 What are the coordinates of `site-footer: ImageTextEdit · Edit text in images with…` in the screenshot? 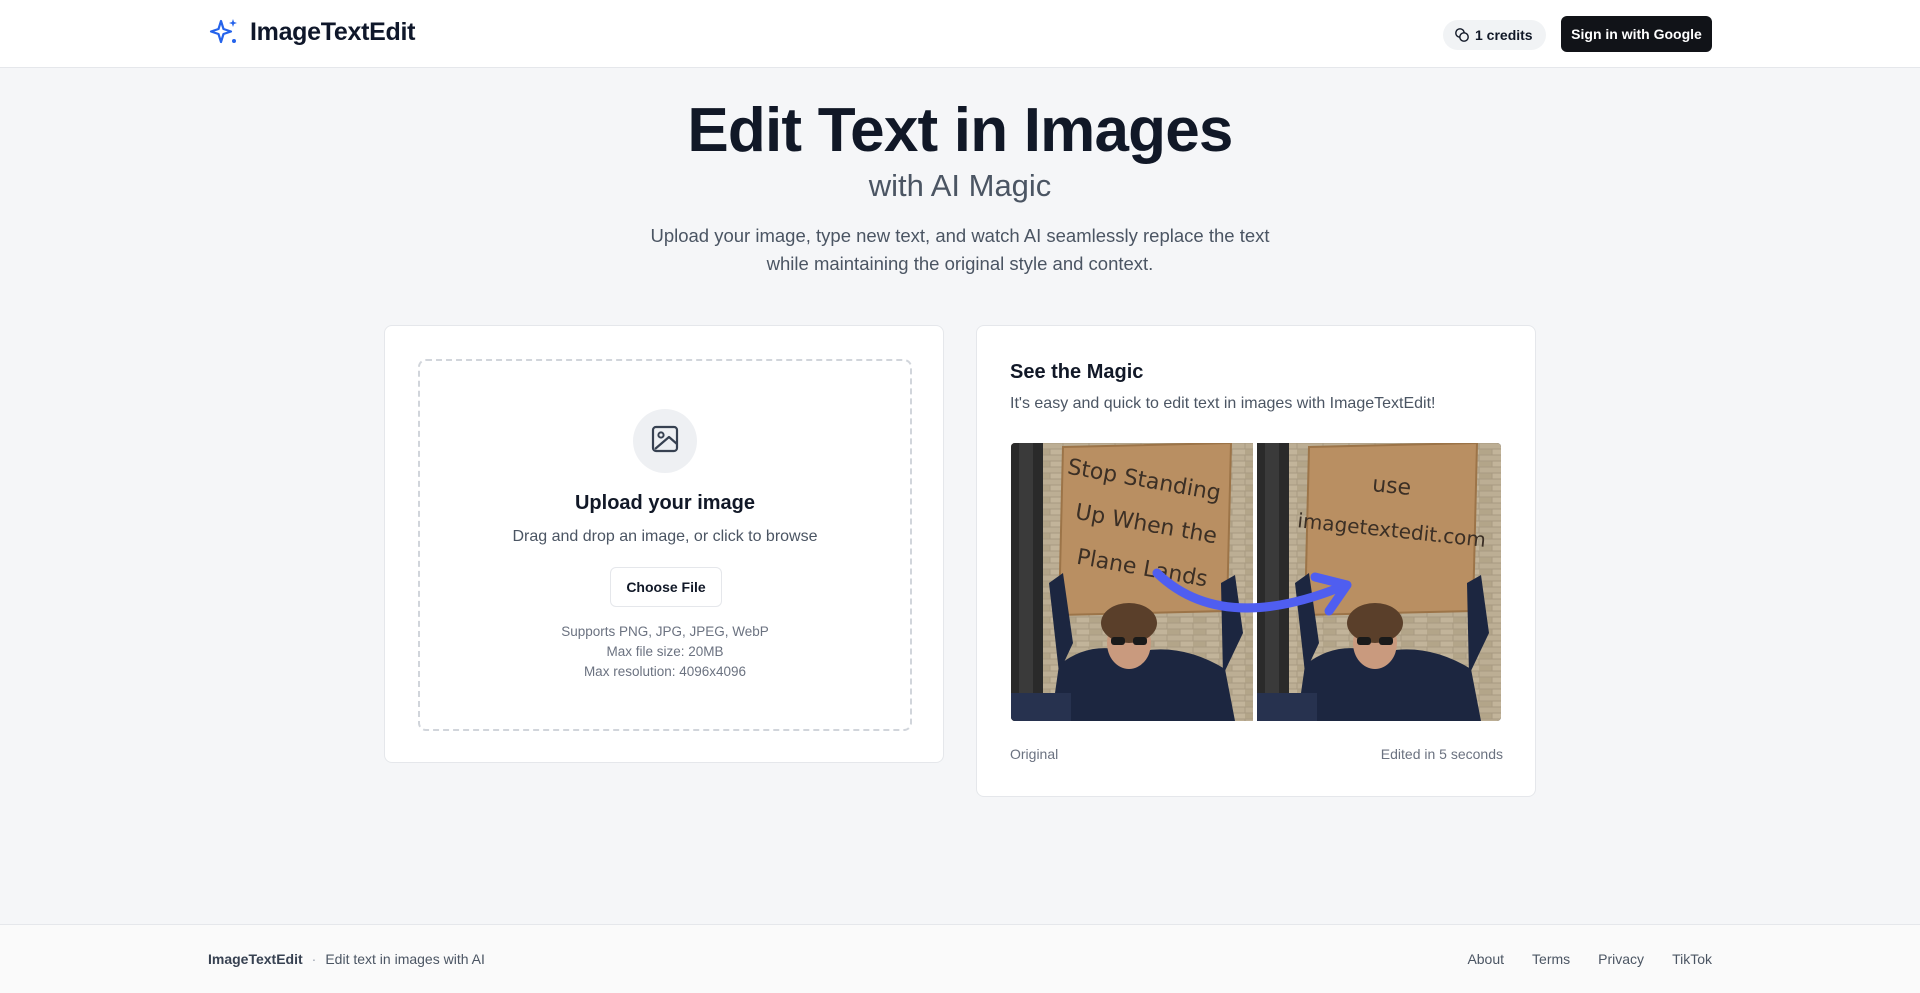 It's located at (960, 958).